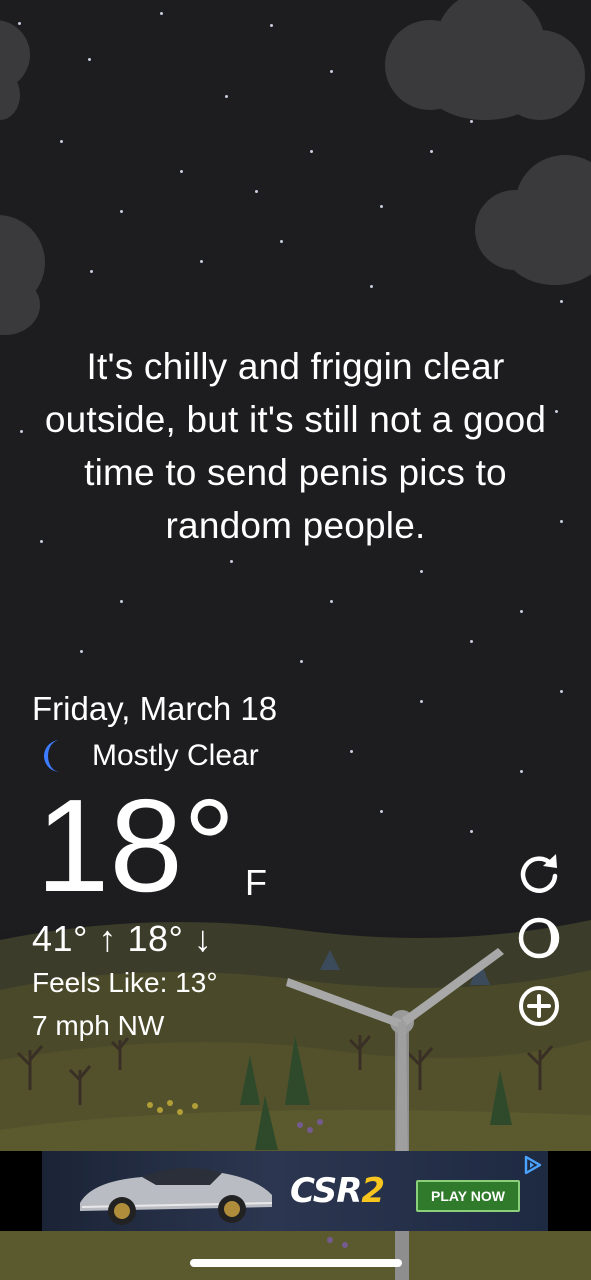  I want to click on add-location-button, so click(539, 1006).